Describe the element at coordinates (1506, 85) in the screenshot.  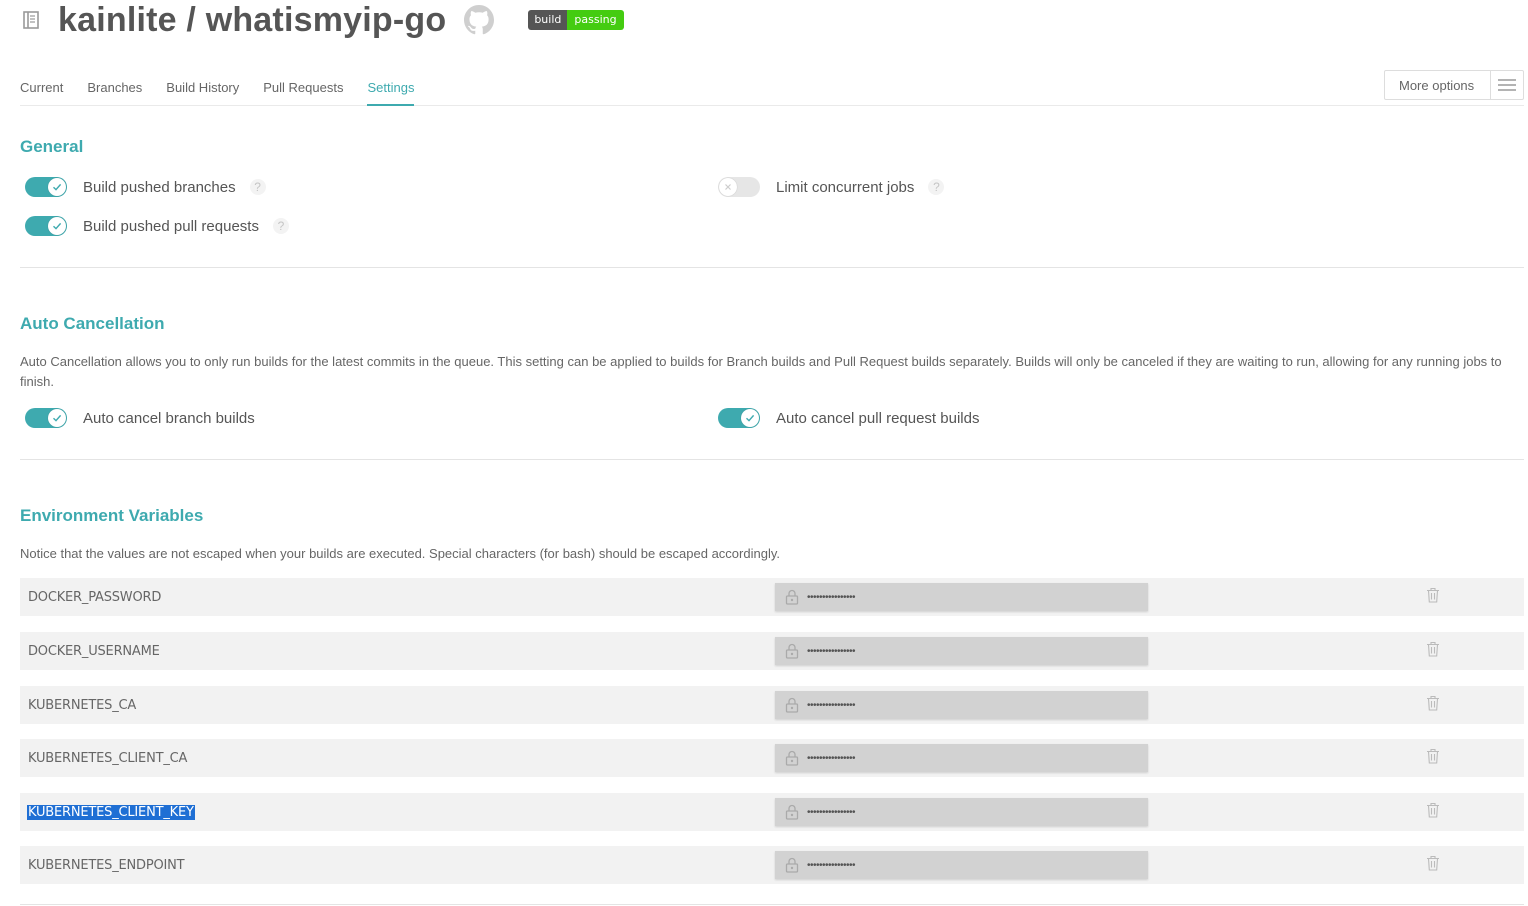
I see `hamburger-menu-icon` at that location.